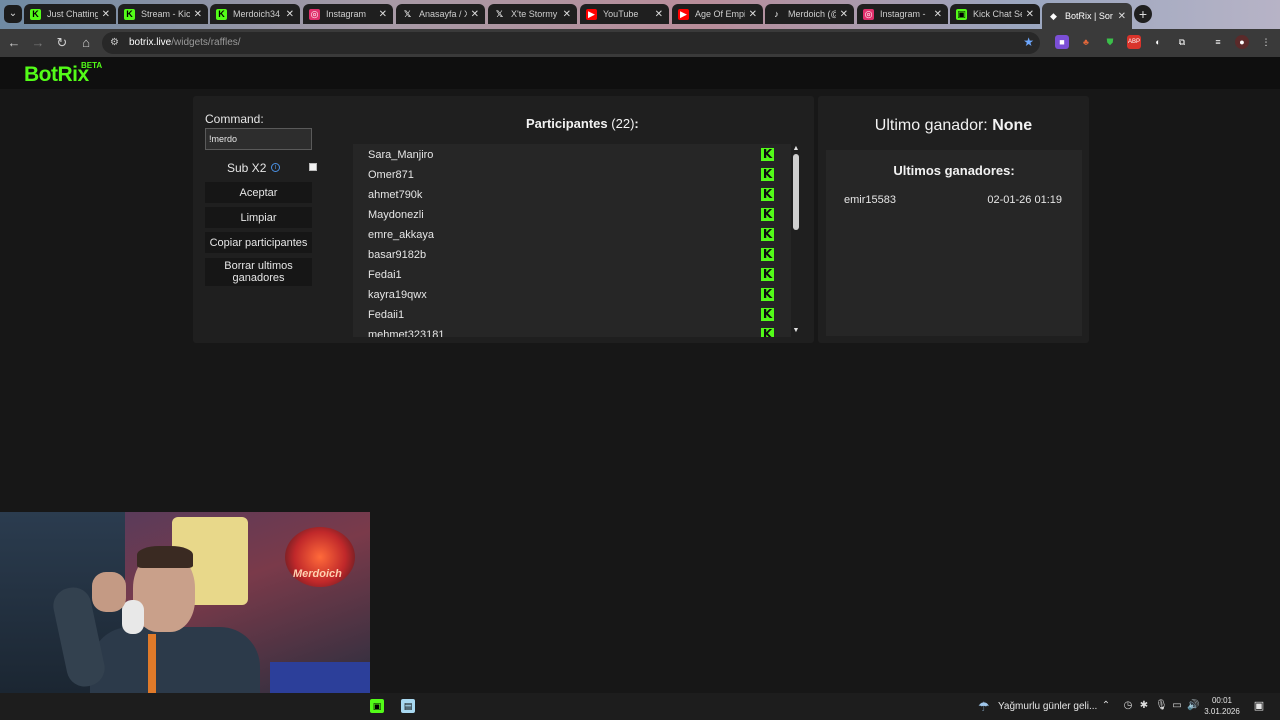 This screenshot has width=1280, height=720. What do you see at coordinates (902, 14) in the screenshot?
I see `tab-instagram-2: ◎ Instagram - ✕` at bounding box center [902, 14].